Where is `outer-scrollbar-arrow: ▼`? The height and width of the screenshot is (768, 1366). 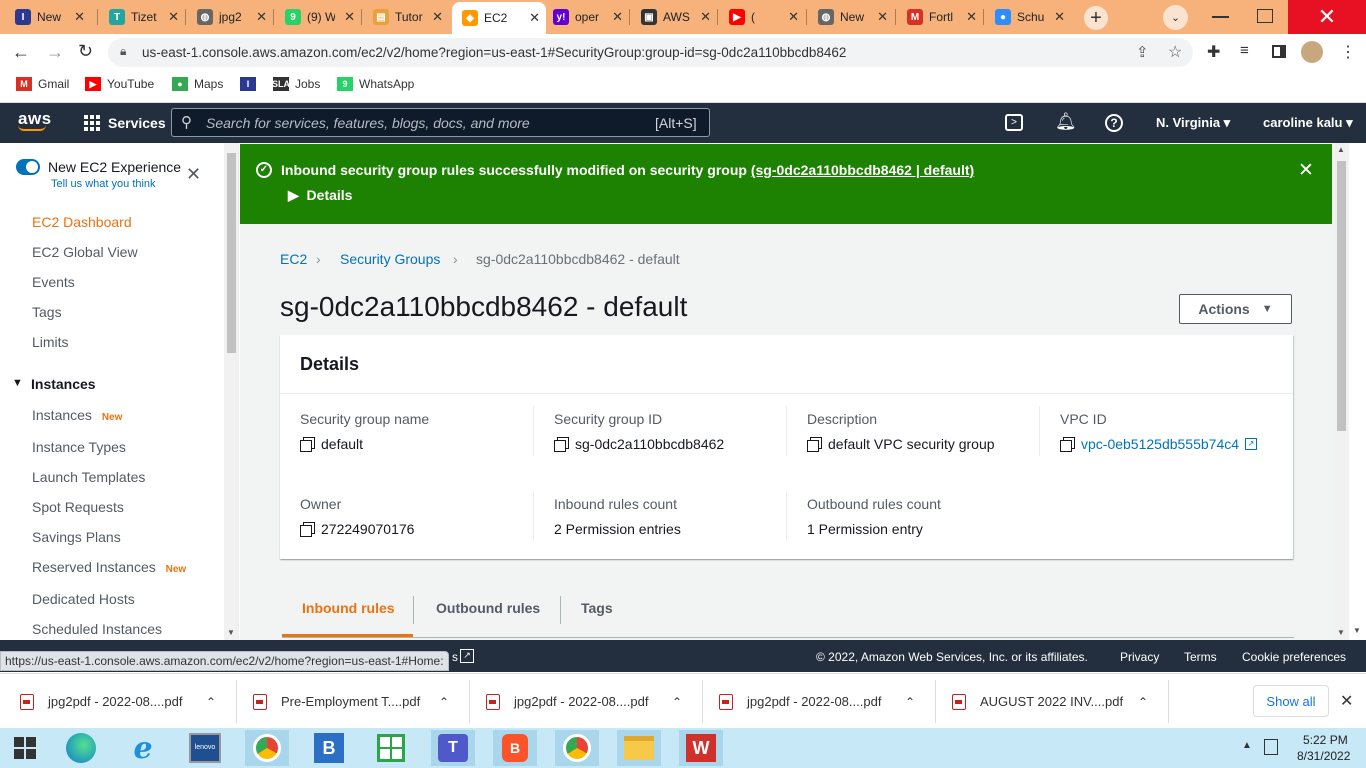
outer-scrollbar-arrow: ▼ is located at coordinates (1357, 630).